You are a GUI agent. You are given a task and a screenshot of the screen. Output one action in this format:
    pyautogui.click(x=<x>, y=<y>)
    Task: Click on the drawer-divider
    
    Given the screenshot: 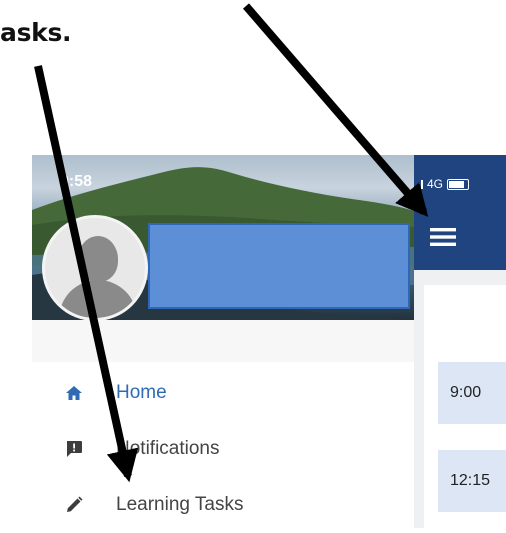 What is the action you would take?
    pyautogui.click(x=223, y=341)
    